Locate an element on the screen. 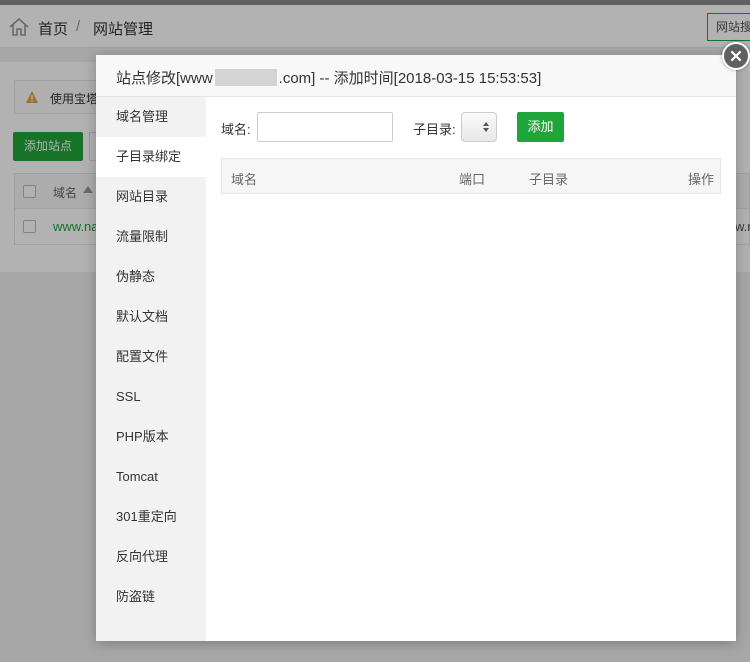 The height and width of the screenshot is (662, 750). domain-label: 域名: is located at coordinates (236, 129).